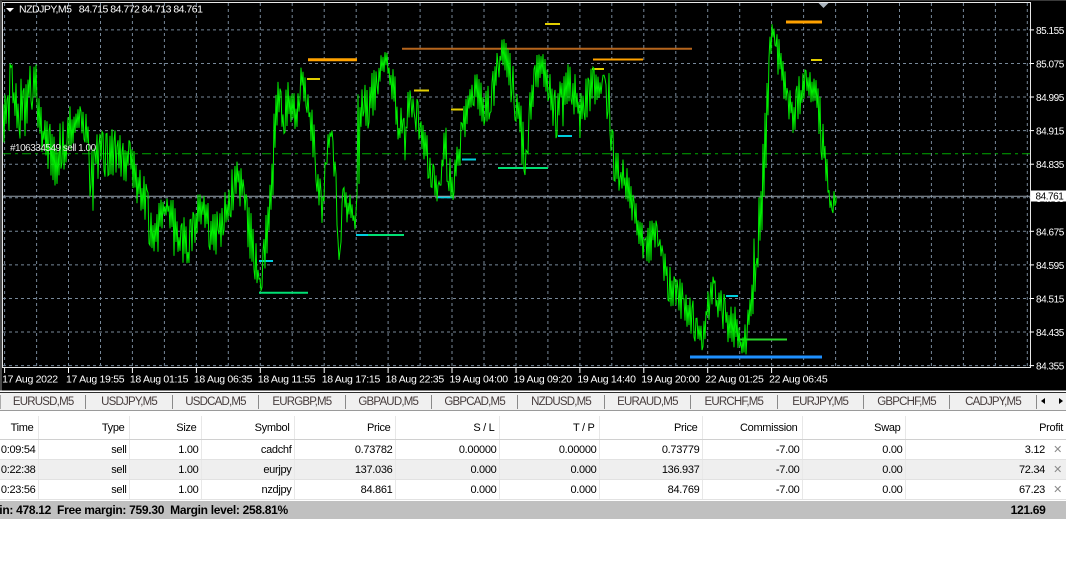 The height and width of the screenshot is (565, 1066). Describe the element at coordinates (734, 380) in the screenshot. I see `svg-text: 22 Aug 01:25` at that location.